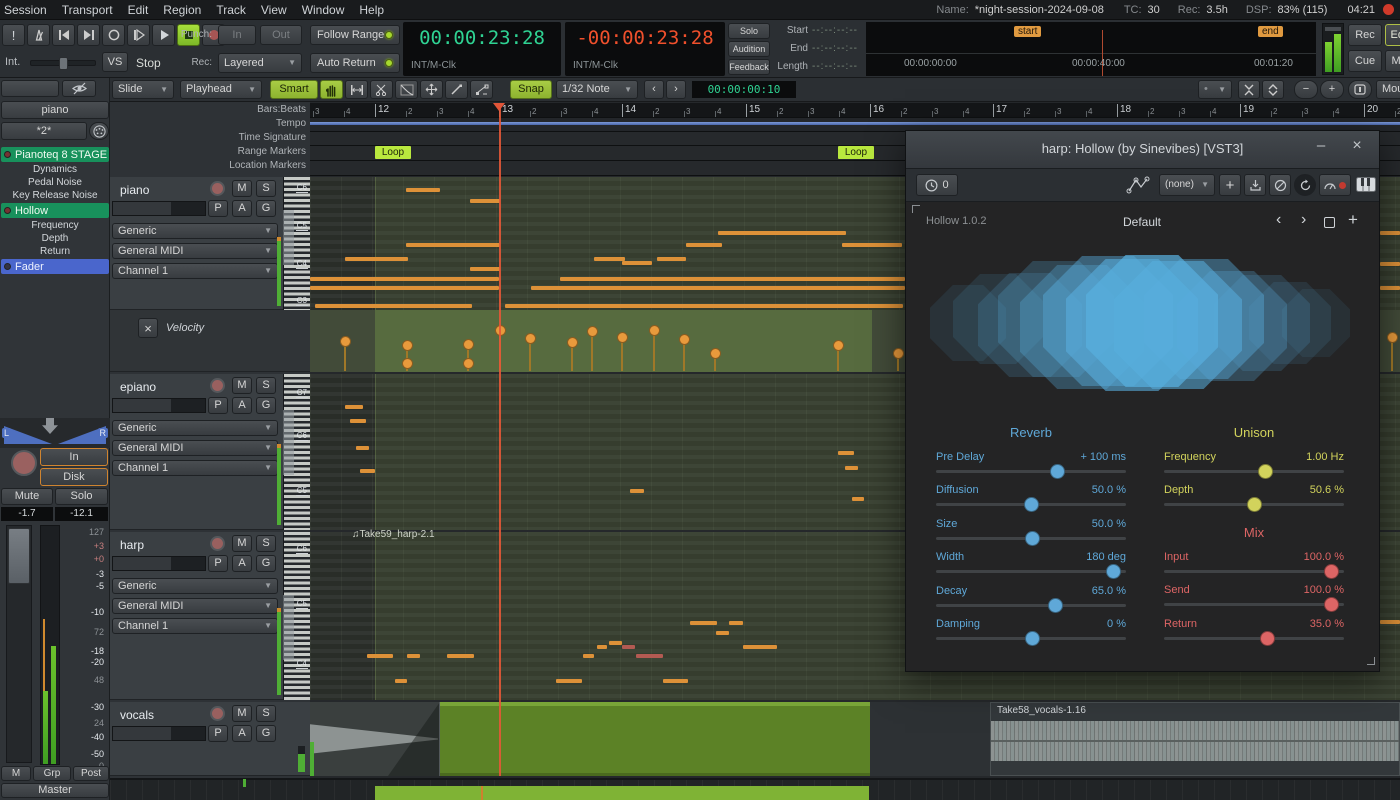 Image resolution: width=1400 pixels, height=800 pixels. What do you see at coordinates (749, 49) in the screenshot?
I see `audition-button: Audition` at bounding box center [749, 49].